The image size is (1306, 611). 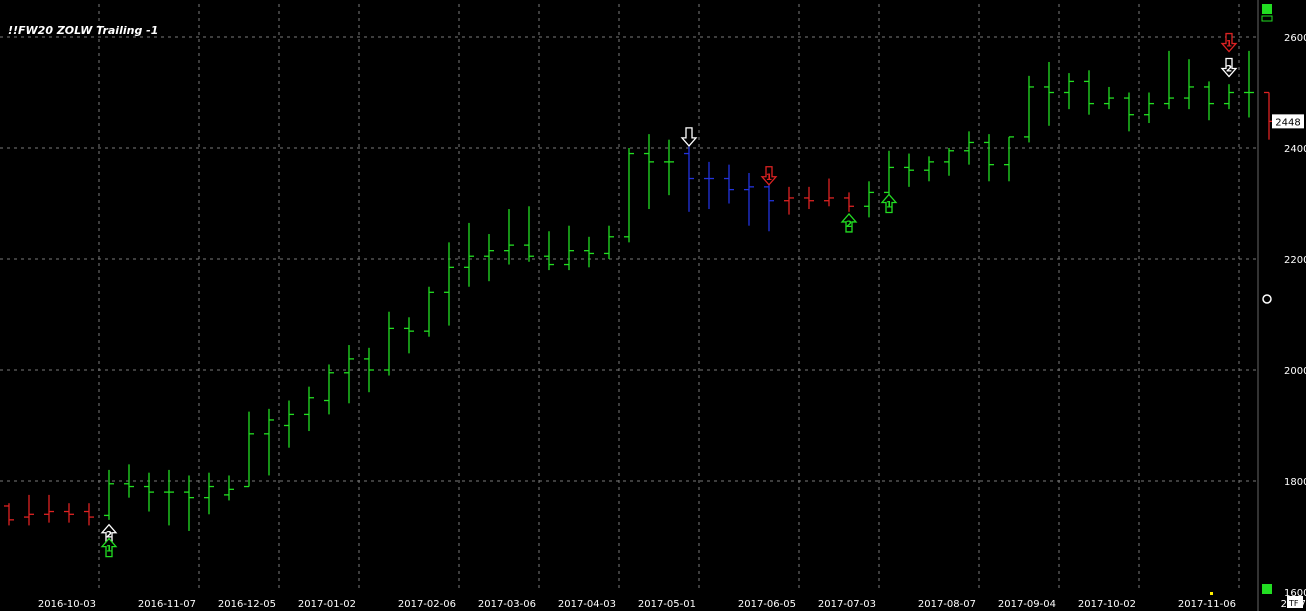 What do you see at coordinates (847, 604) in the screenshot?
I see `x-tick-label: 2017-07-03` at bounding box center [847, 604].